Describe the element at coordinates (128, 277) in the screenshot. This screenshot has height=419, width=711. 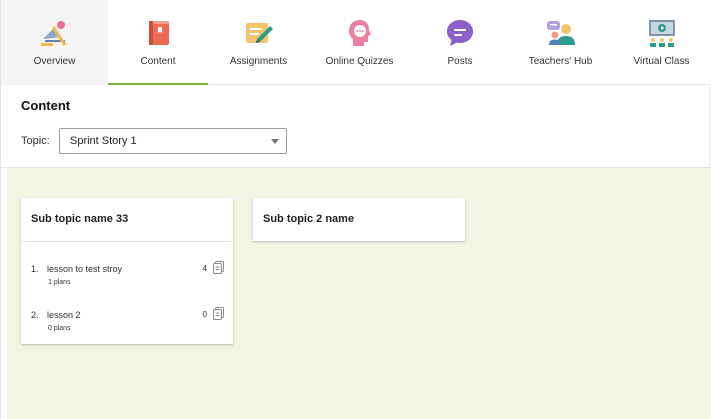
I see `lesson-item: 1. lesson to test stroy 1 plans 4` at that location.